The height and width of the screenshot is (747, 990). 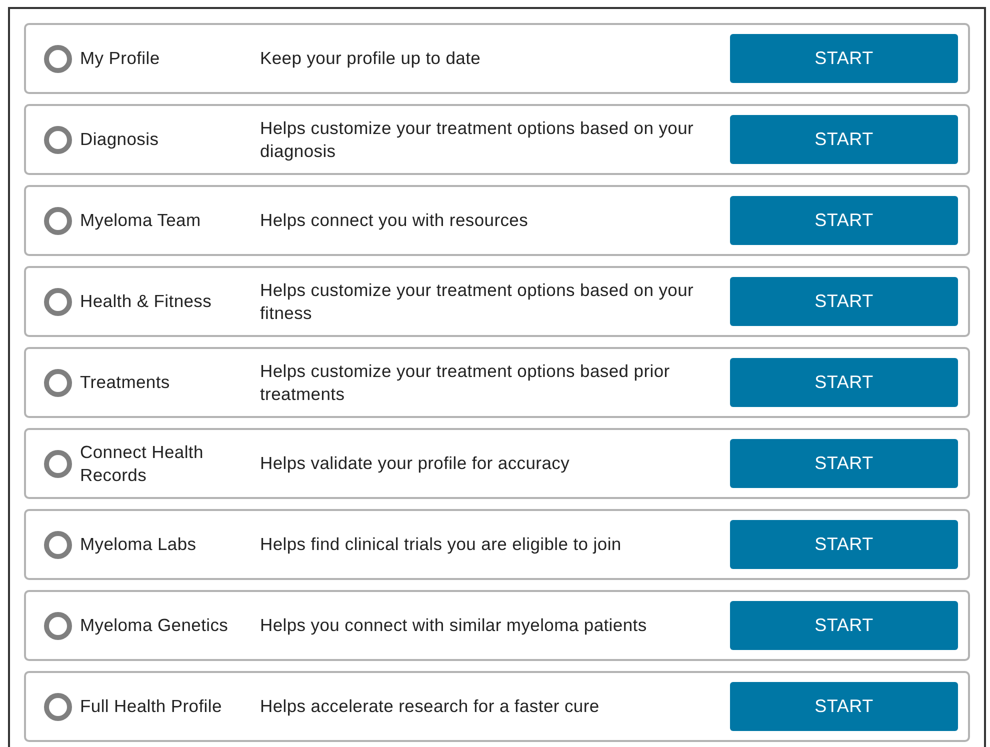 What do you see at coordinates (125, 382) in the screenshot?
I see `step-title: Treatments` at bounding box center [125, 382].